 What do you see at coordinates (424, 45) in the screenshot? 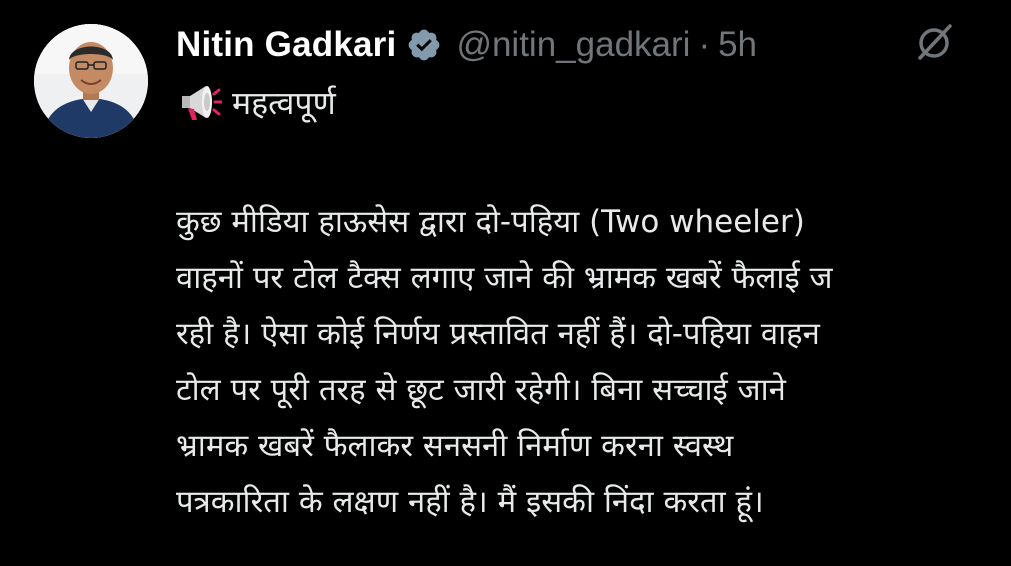
I see `verified-badge-icon` at bounding box center [424, 45].